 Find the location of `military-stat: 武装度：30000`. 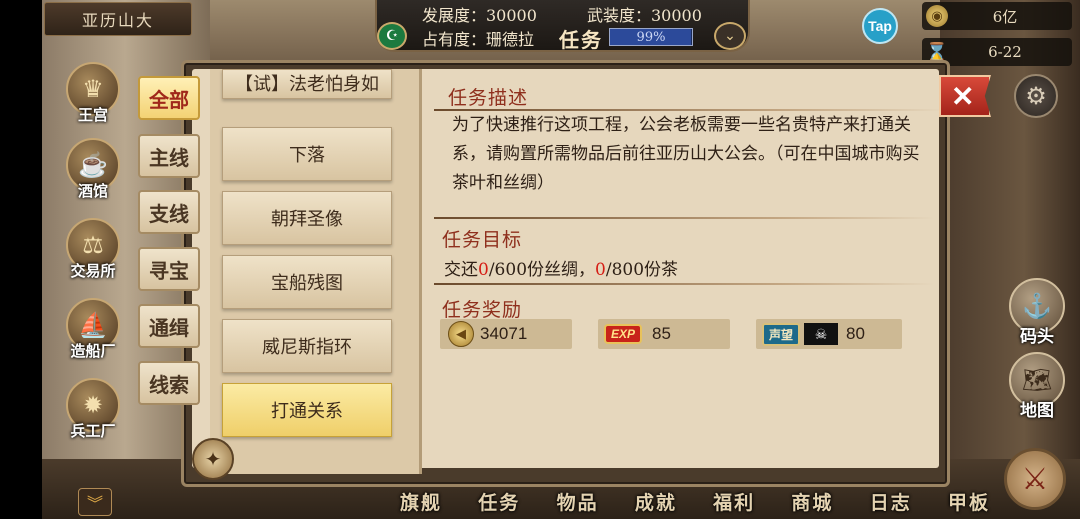

military-stat: 武装度：30000 is located at coordinates (644, 15).